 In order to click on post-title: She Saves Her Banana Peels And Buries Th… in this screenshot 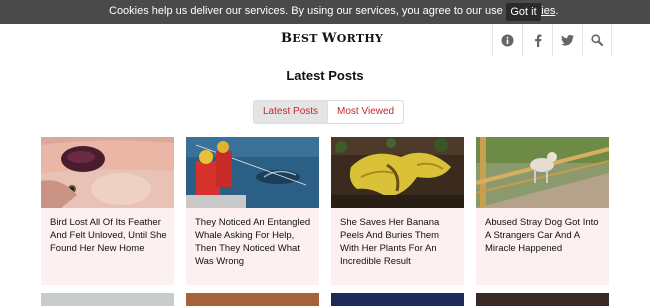, I will do `click(400, 242)`.